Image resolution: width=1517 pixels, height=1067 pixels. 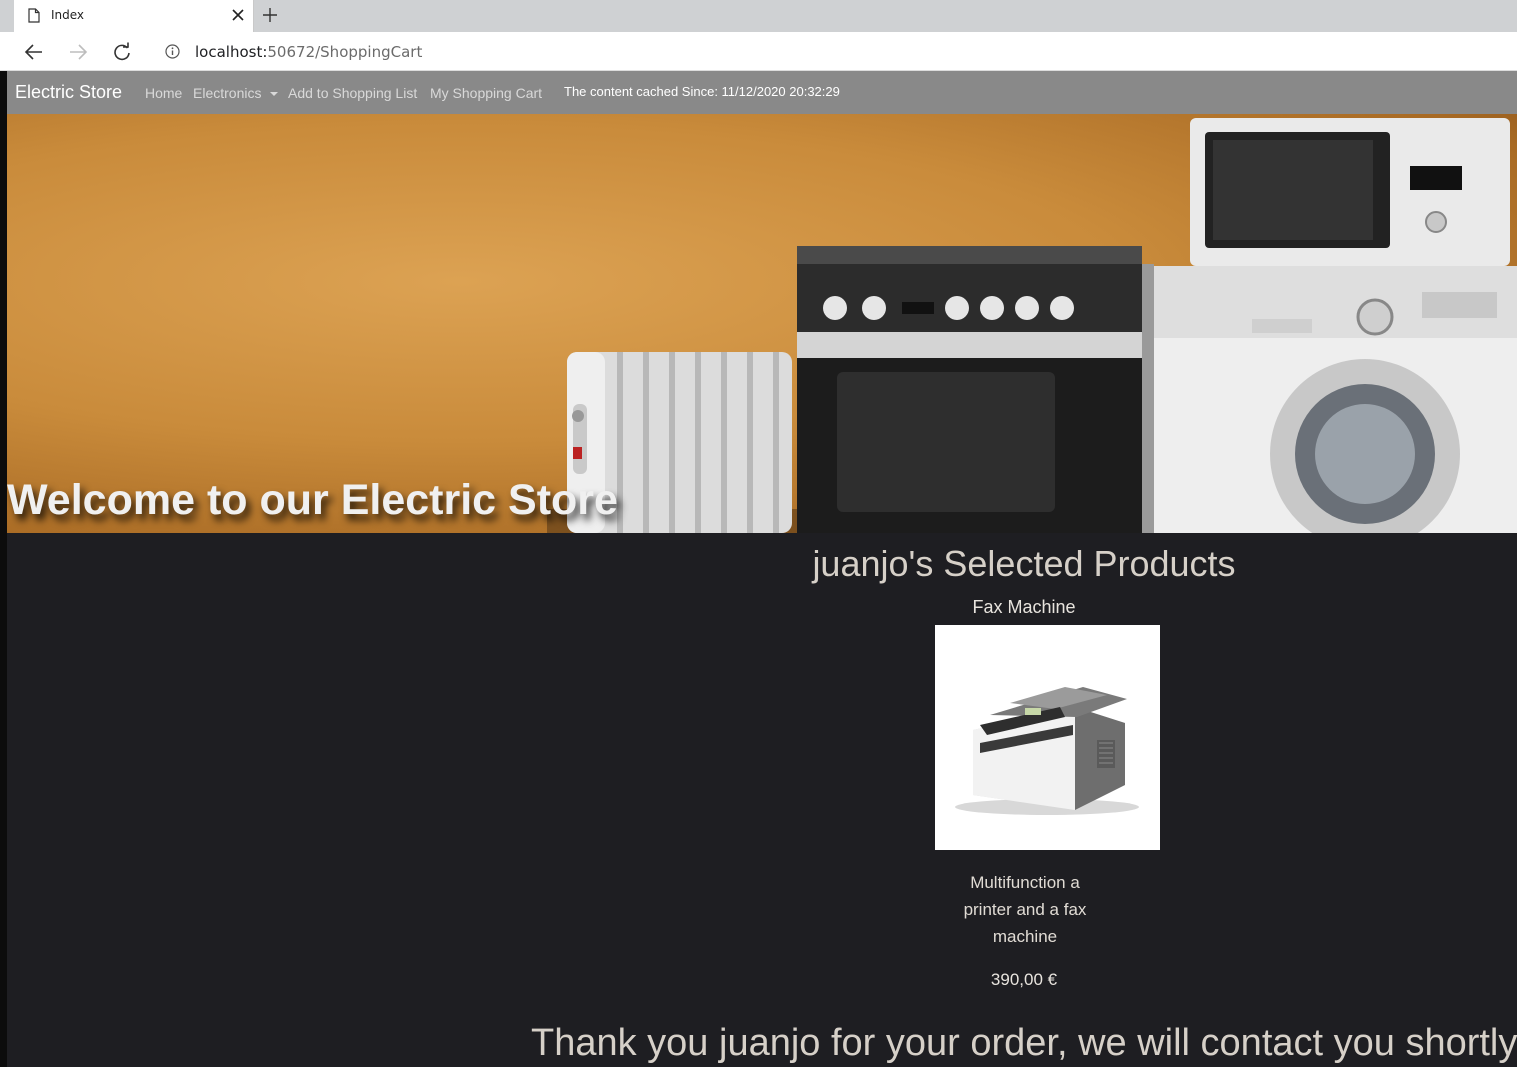 What do you see at coordinates (231, 52) in the screenshot?
I see `url-host: localhost:` at bounding box center [231, 52].